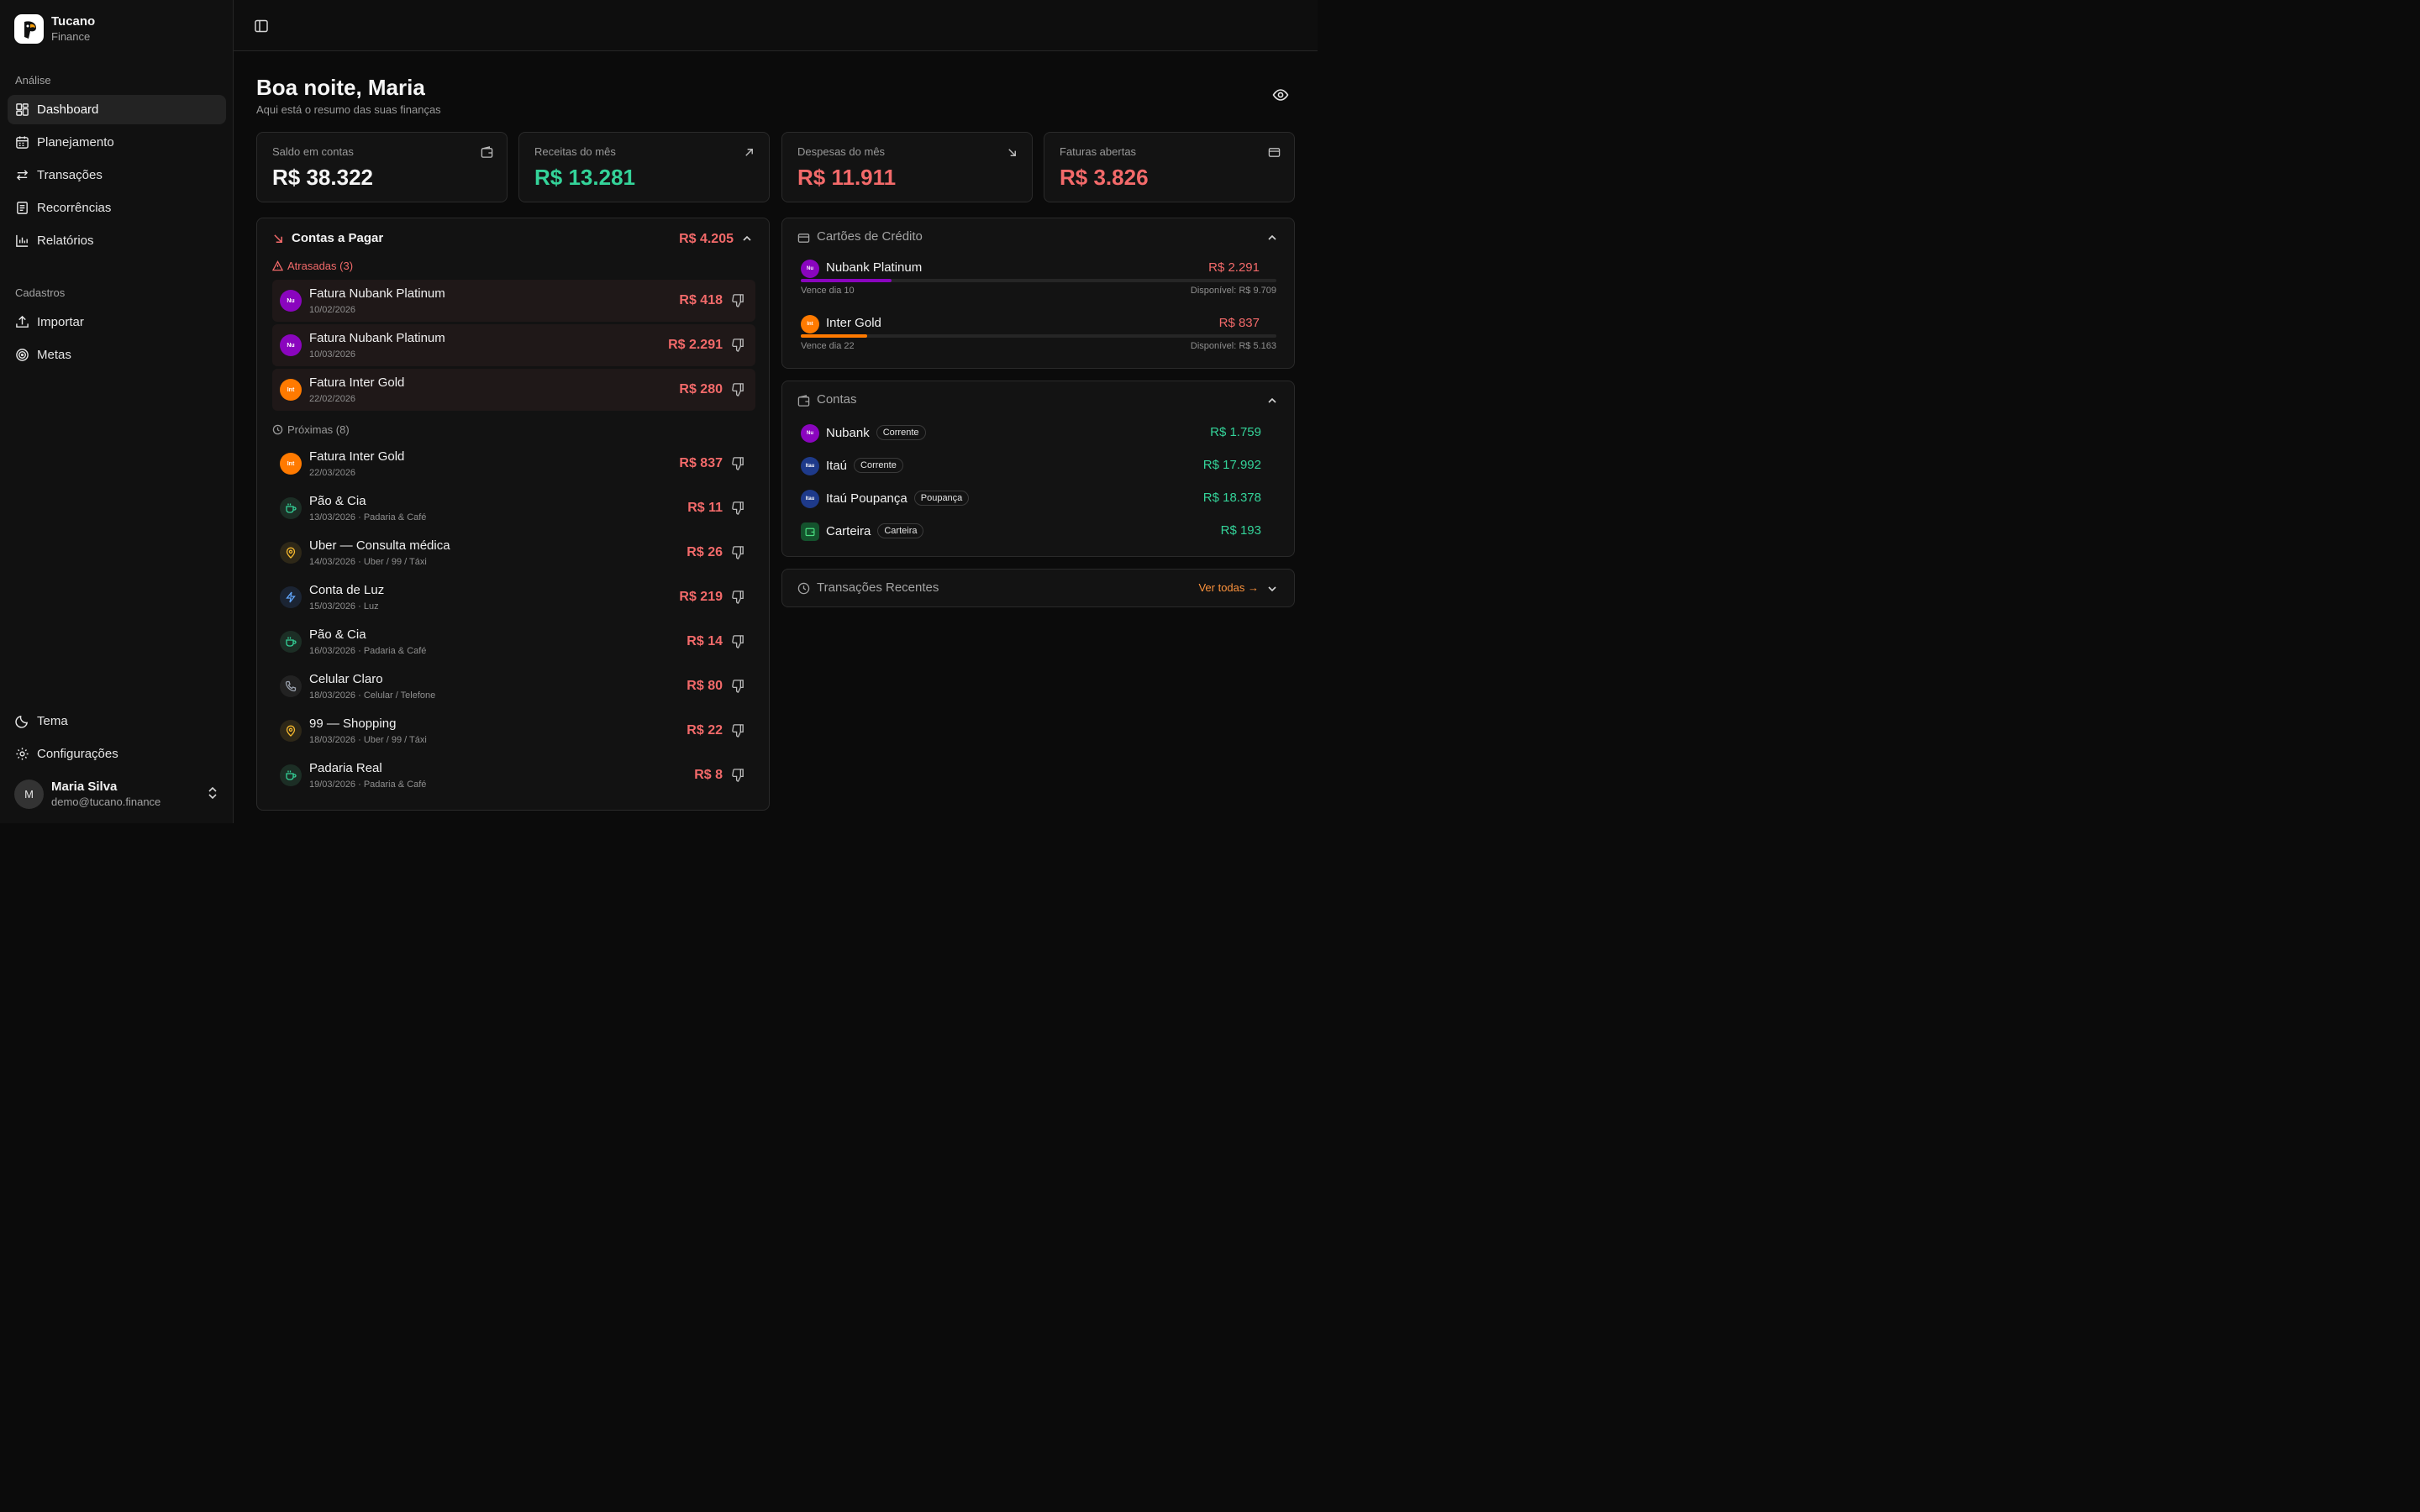 The width and height of the screenshot is (2420, 1512). What do you see at coordinates (874, 267) in the screenshot?
I see `credit-card-name: Nubank Platinum` at bounding box center [874, 267].